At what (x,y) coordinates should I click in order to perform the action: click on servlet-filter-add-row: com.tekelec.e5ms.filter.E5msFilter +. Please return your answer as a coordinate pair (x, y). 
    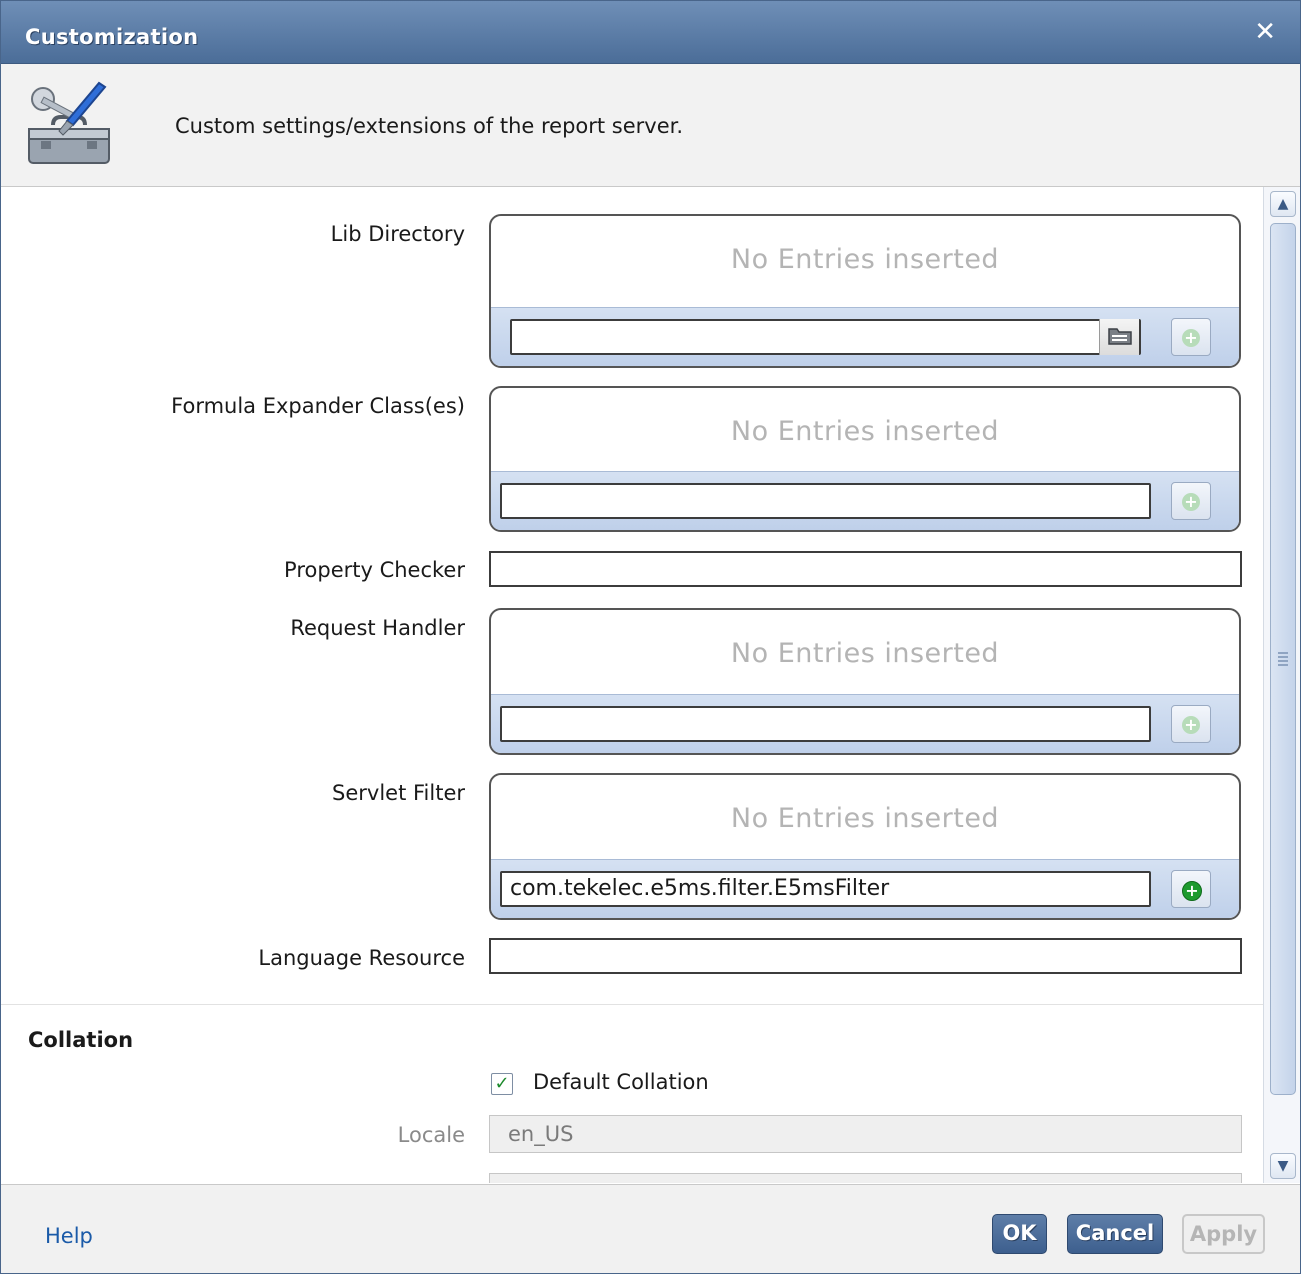
    Looking at the image, I should click on (865, 888).